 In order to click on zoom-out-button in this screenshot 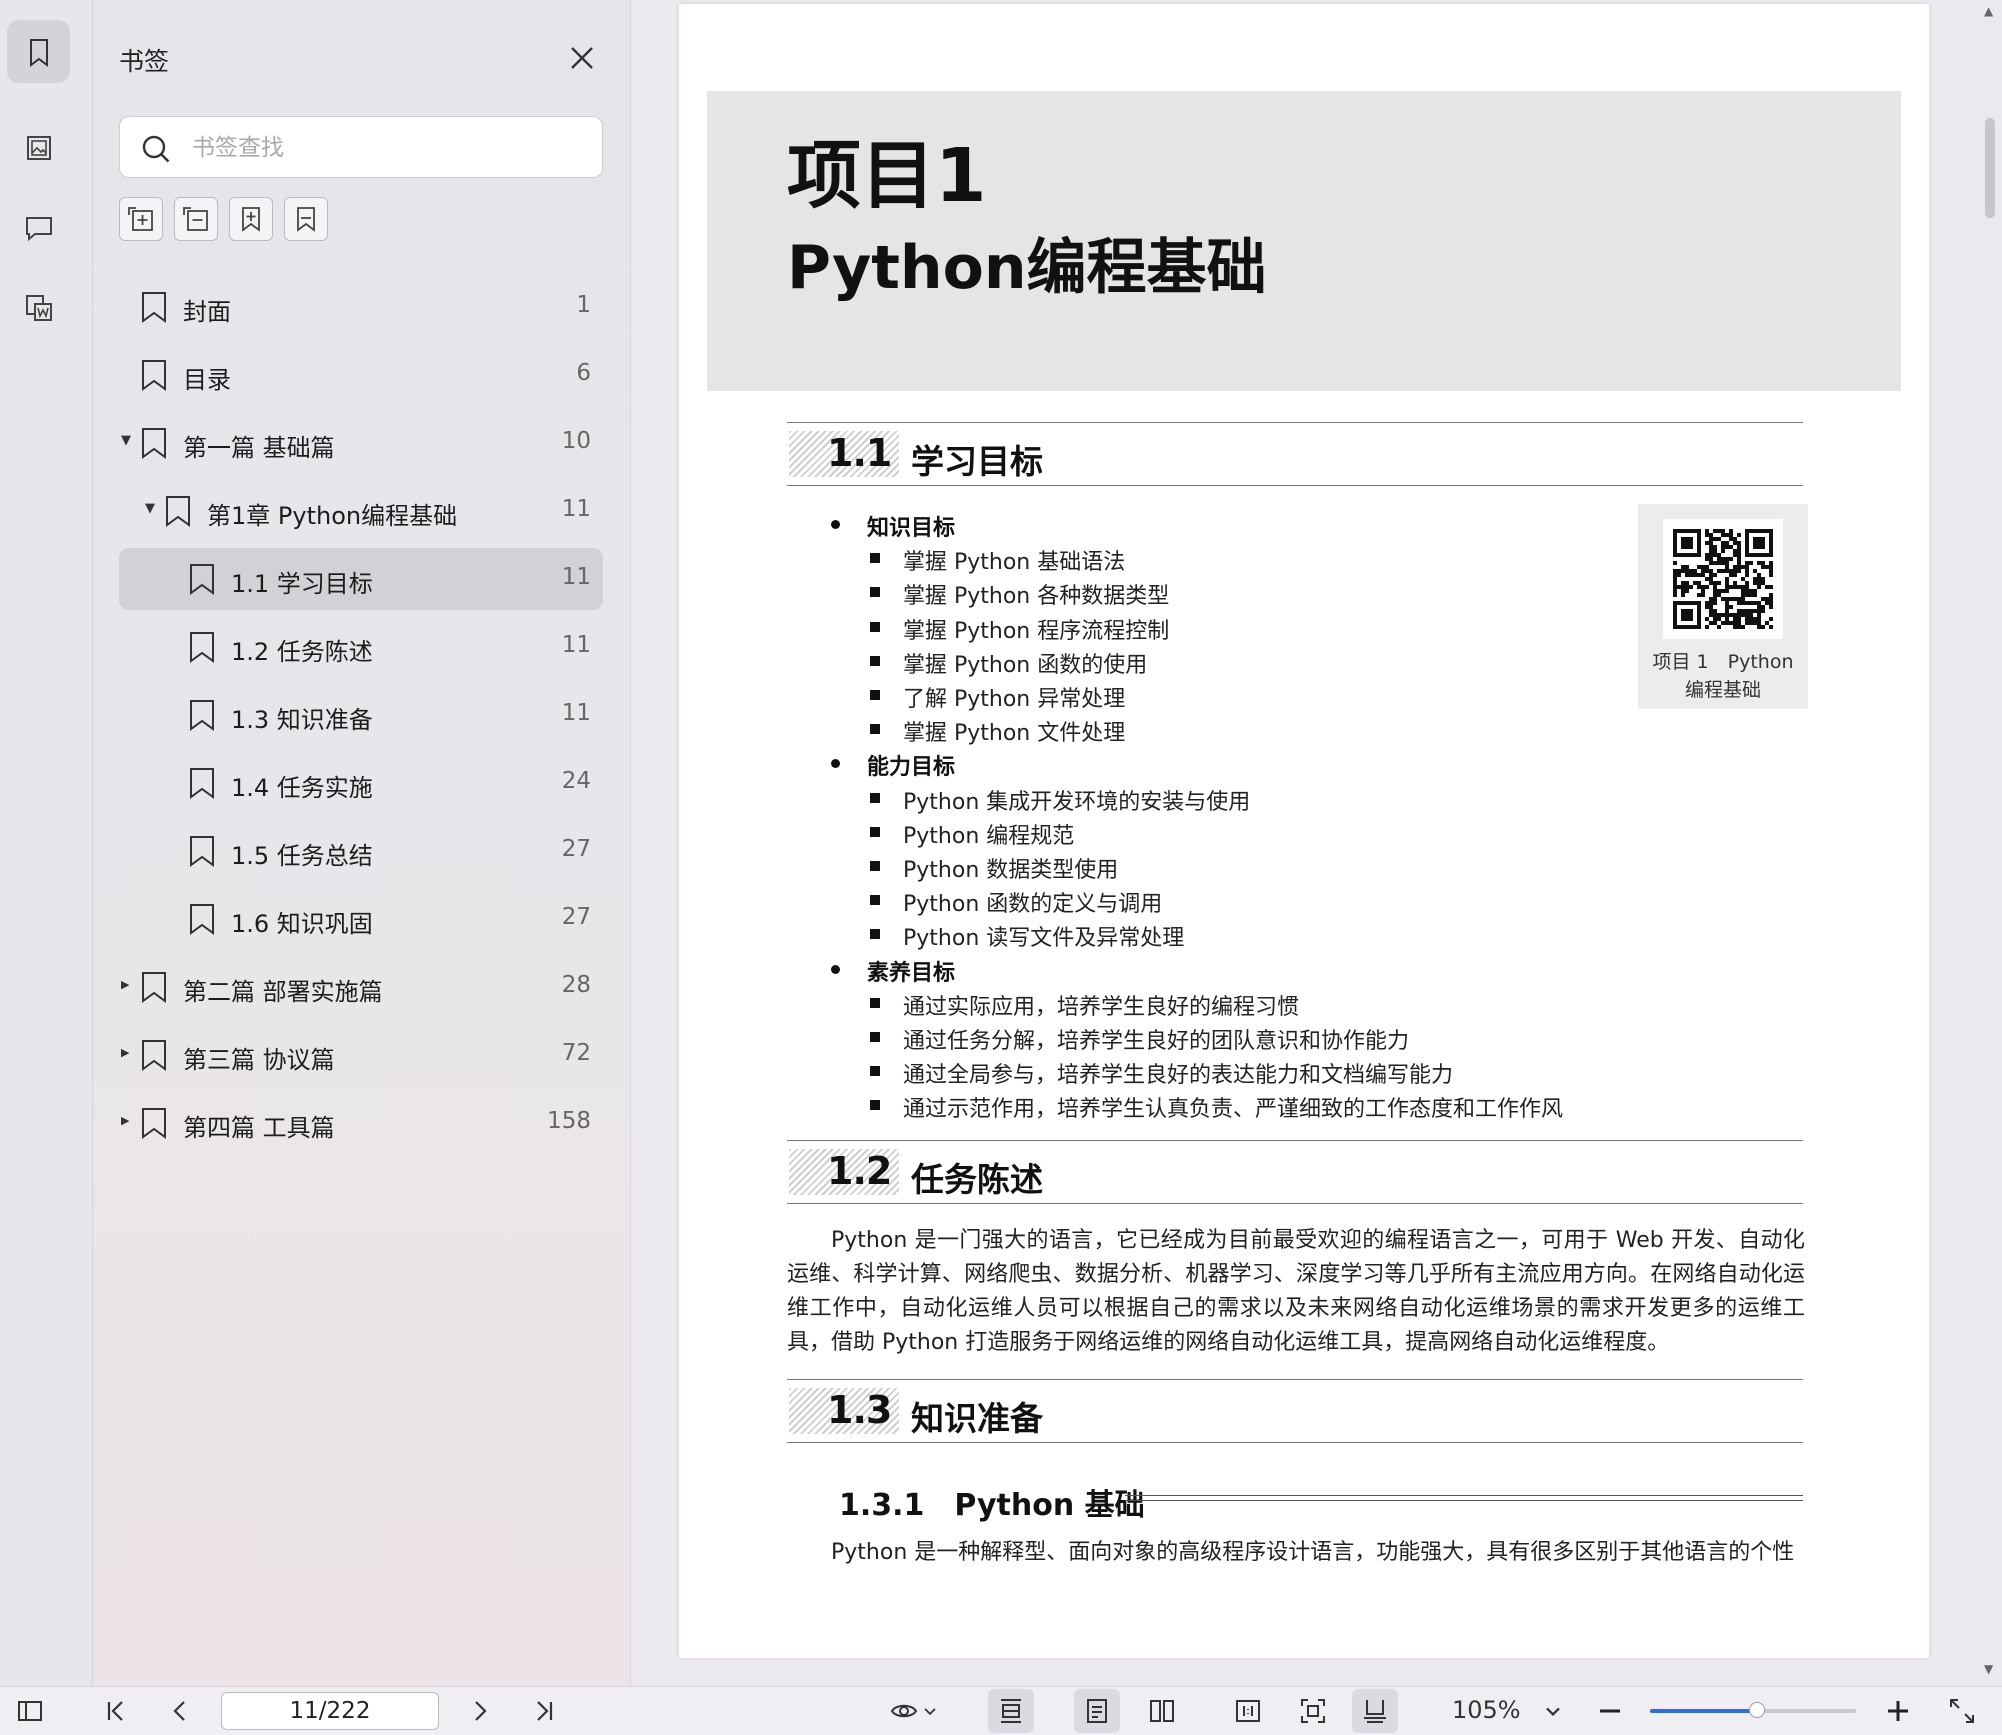, I will do `click(1610, 1711)`.